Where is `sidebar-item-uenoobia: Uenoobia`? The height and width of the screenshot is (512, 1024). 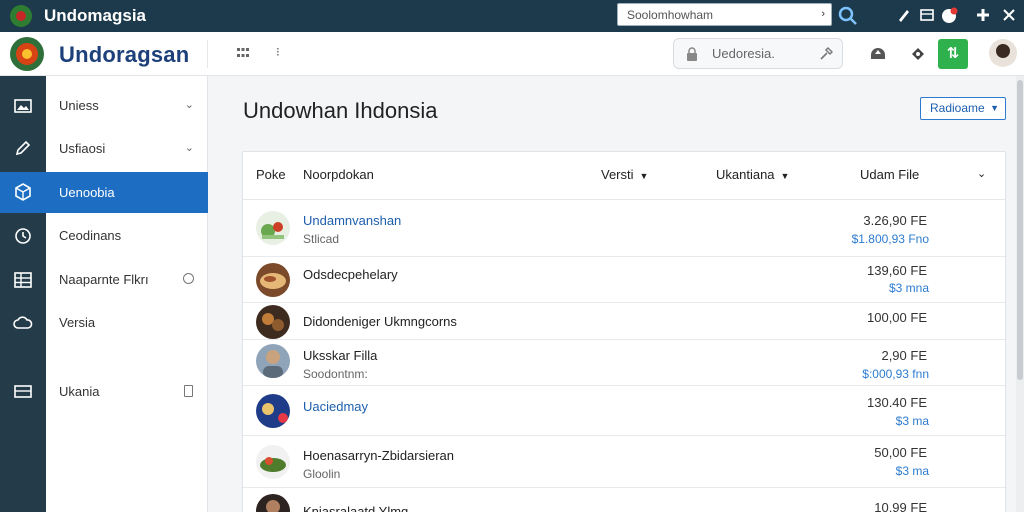 sidebar-item-uenoobia: Uenoobia is located at coordinates (127, 192).